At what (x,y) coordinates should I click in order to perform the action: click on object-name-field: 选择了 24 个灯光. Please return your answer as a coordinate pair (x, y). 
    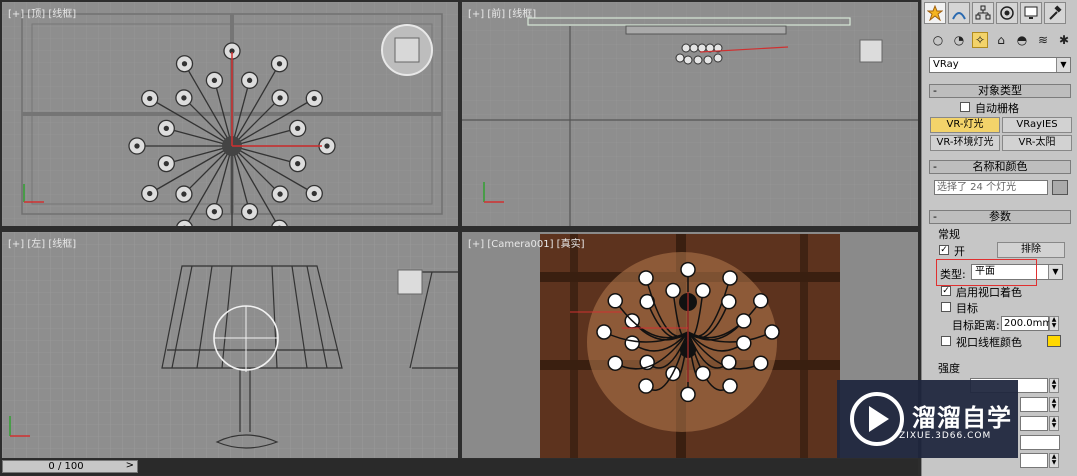
    Looking at the image, I should click on (991, 187).